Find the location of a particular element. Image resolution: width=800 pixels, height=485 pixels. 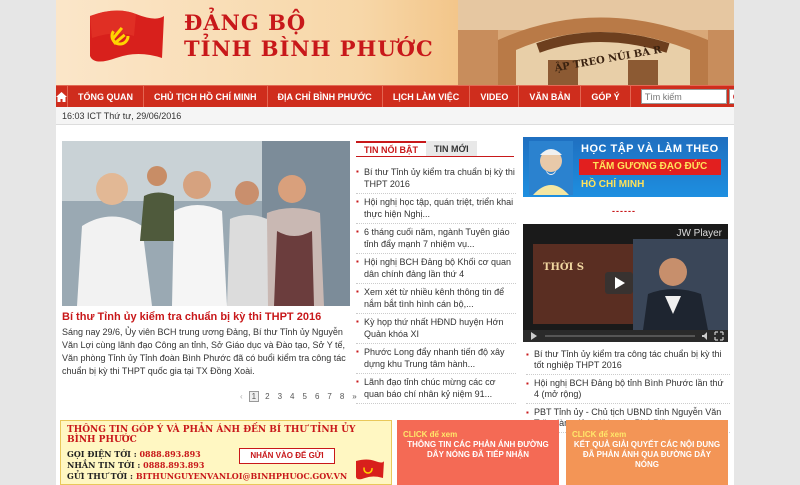

feedback-sms: NHẮN TIN TỚI : 0888.893.893 is located at coordinates (226, 465).